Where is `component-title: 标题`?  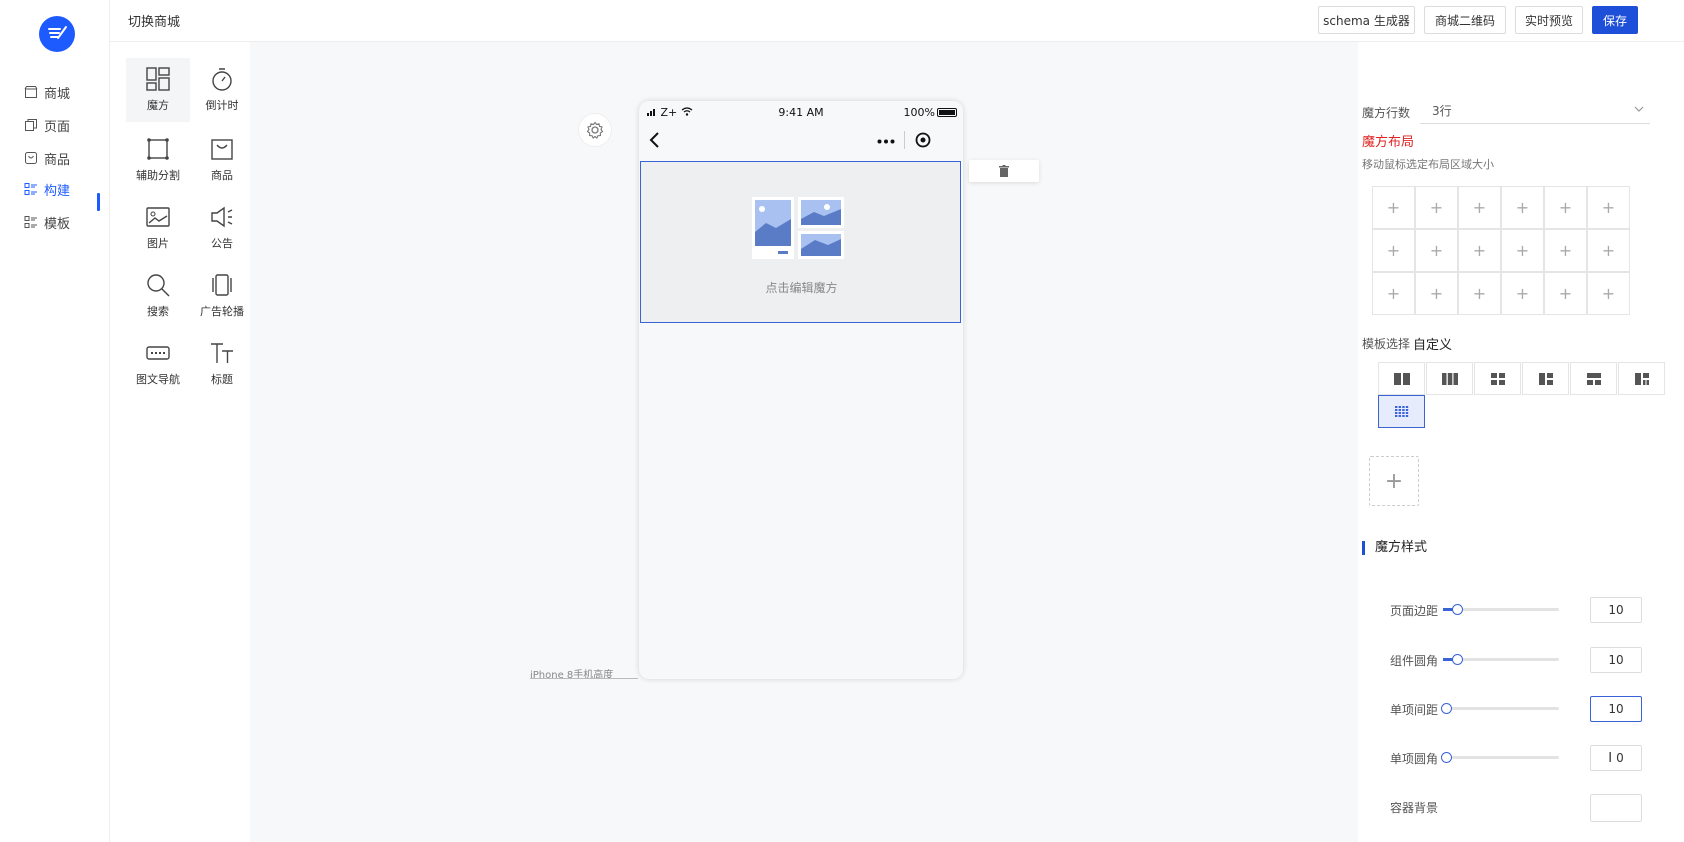 component-title: 标题 is located at coordinates (222, 364).